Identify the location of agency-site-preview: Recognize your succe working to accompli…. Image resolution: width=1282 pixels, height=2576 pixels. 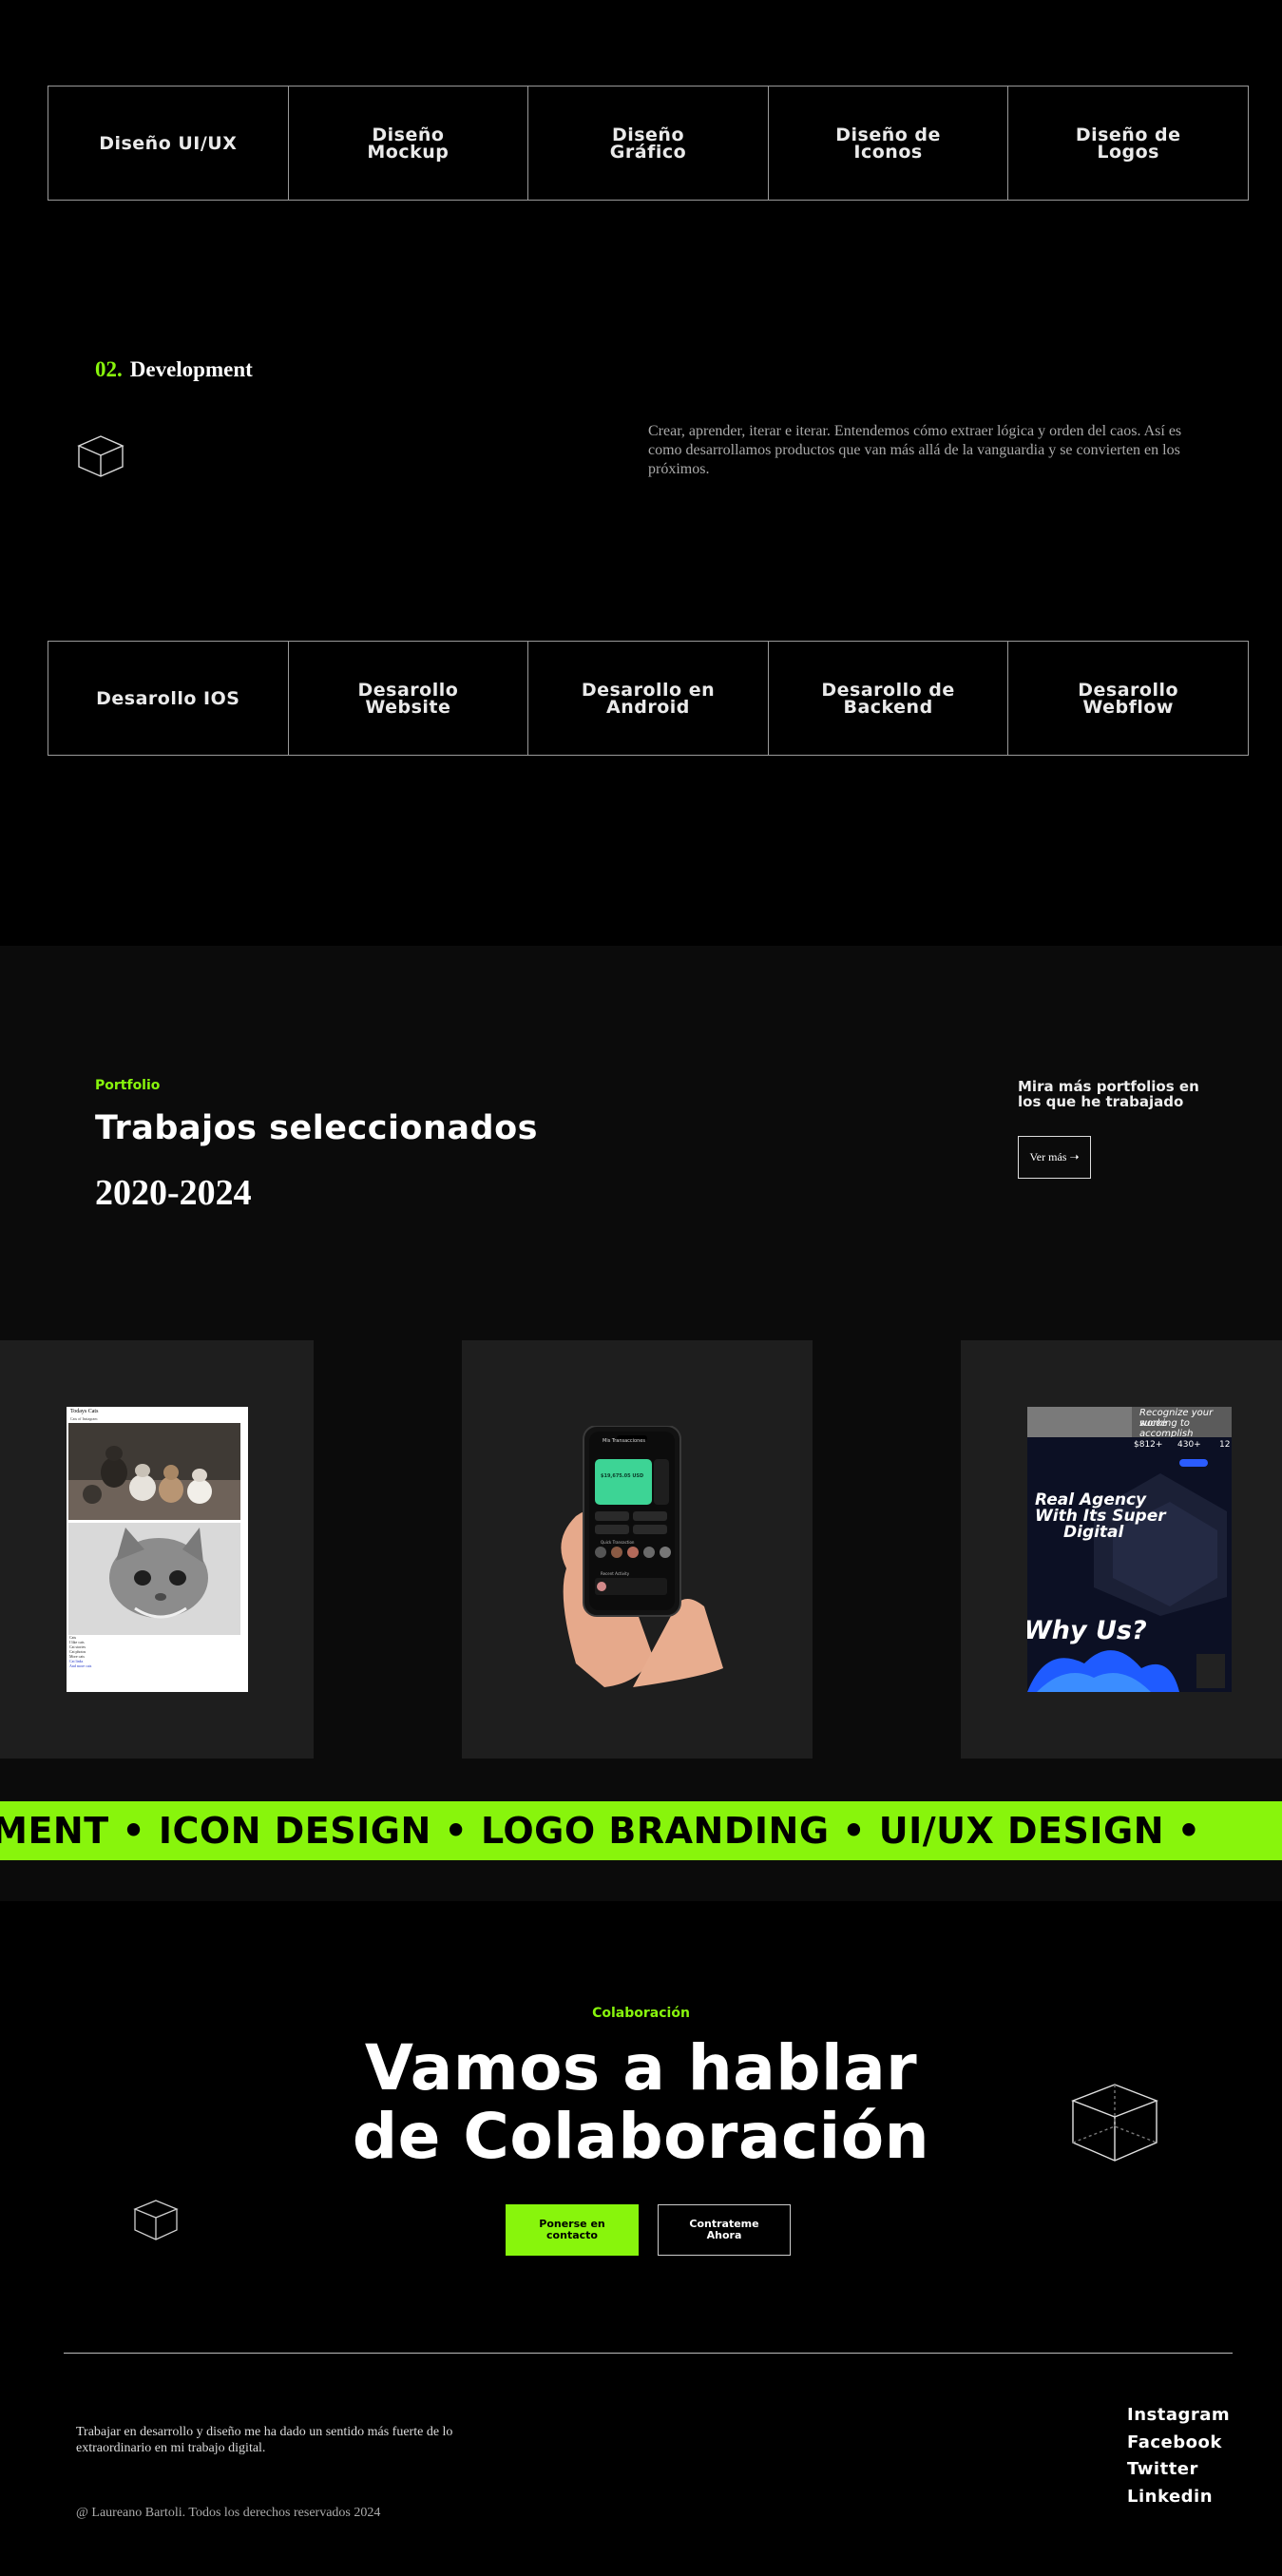
(1129, 1549).